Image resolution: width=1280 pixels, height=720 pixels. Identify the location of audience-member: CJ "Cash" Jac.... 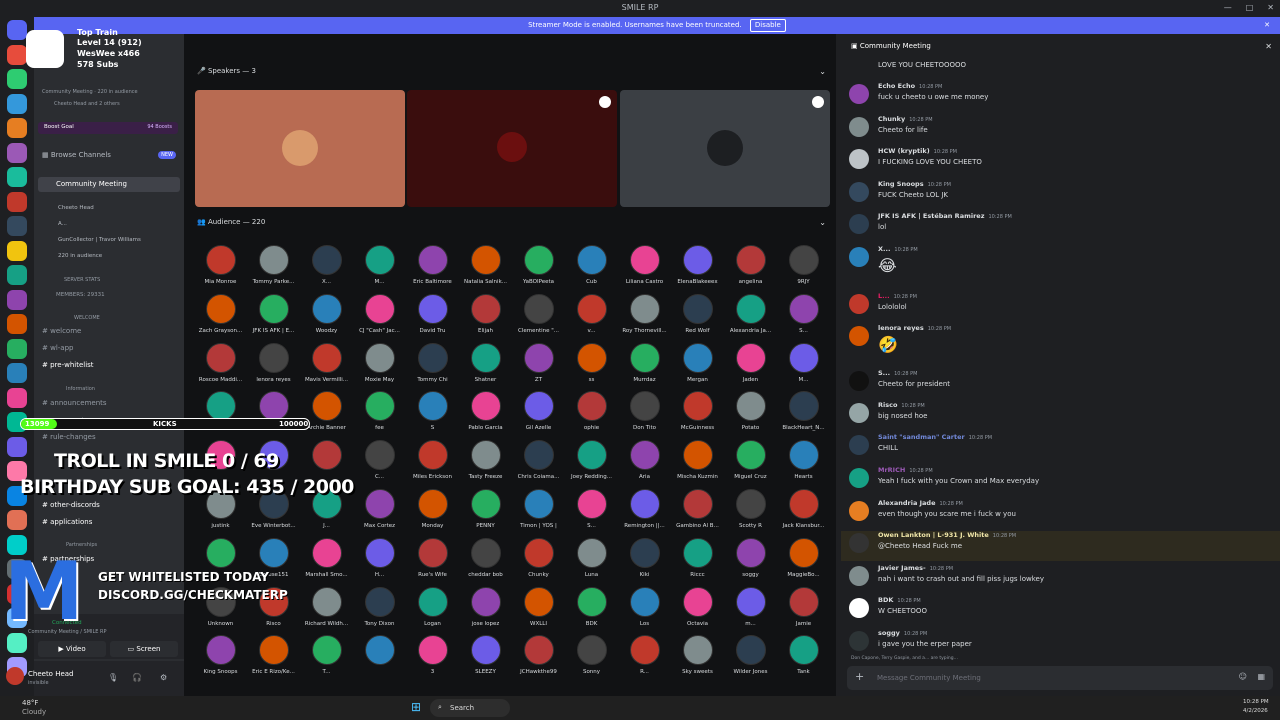
(379, 313).